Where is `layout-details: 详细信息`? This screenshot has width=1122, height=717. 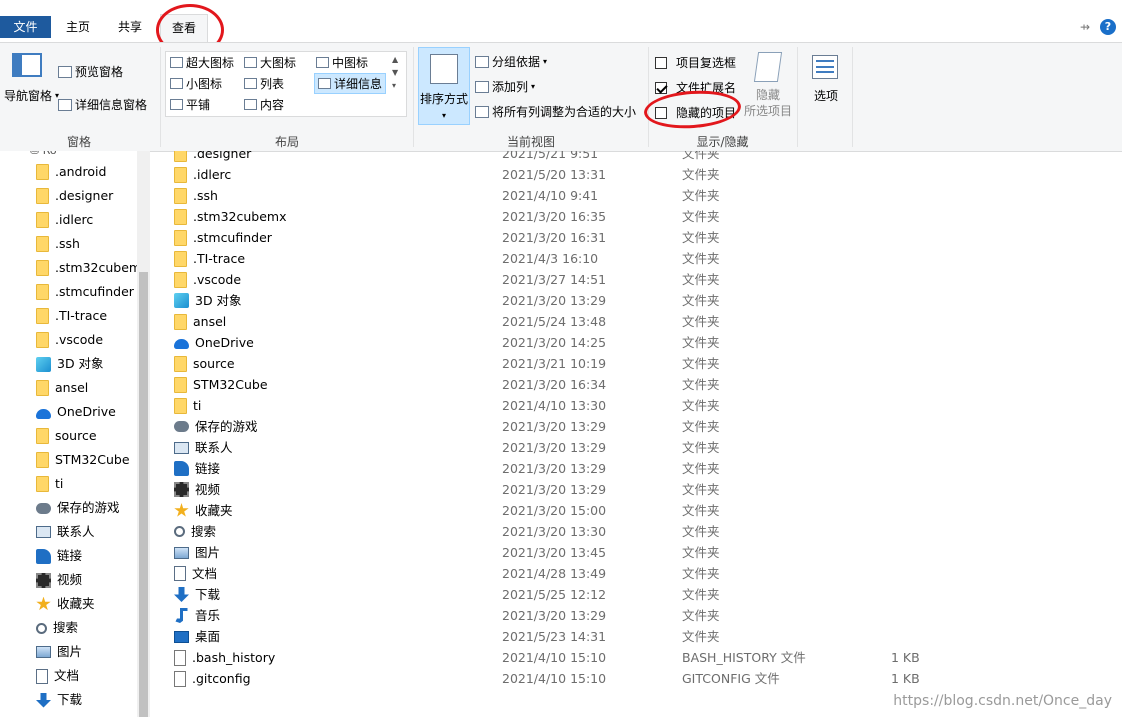
layout-details: 详细信息 is located at coordinates (350, 83).